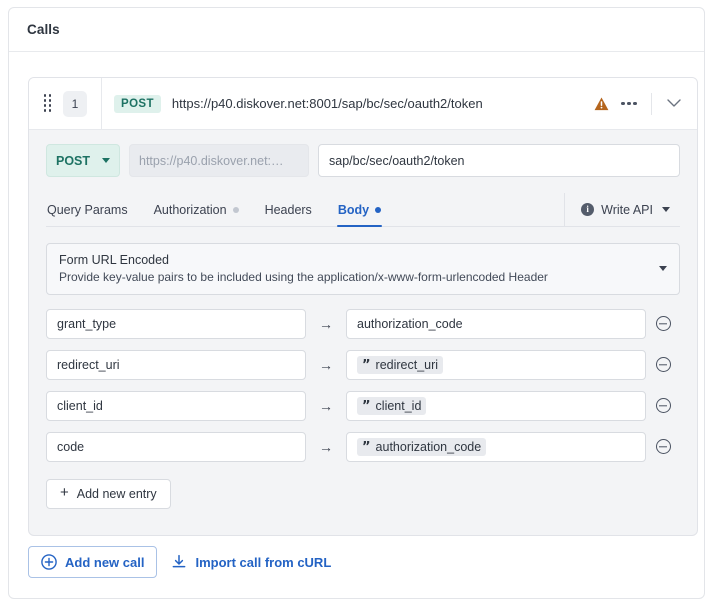 Image resolution: width=711 pixels, height=613 pixels. I want to click on add-new-entry-button: + Add new entry, so click(108, 493).